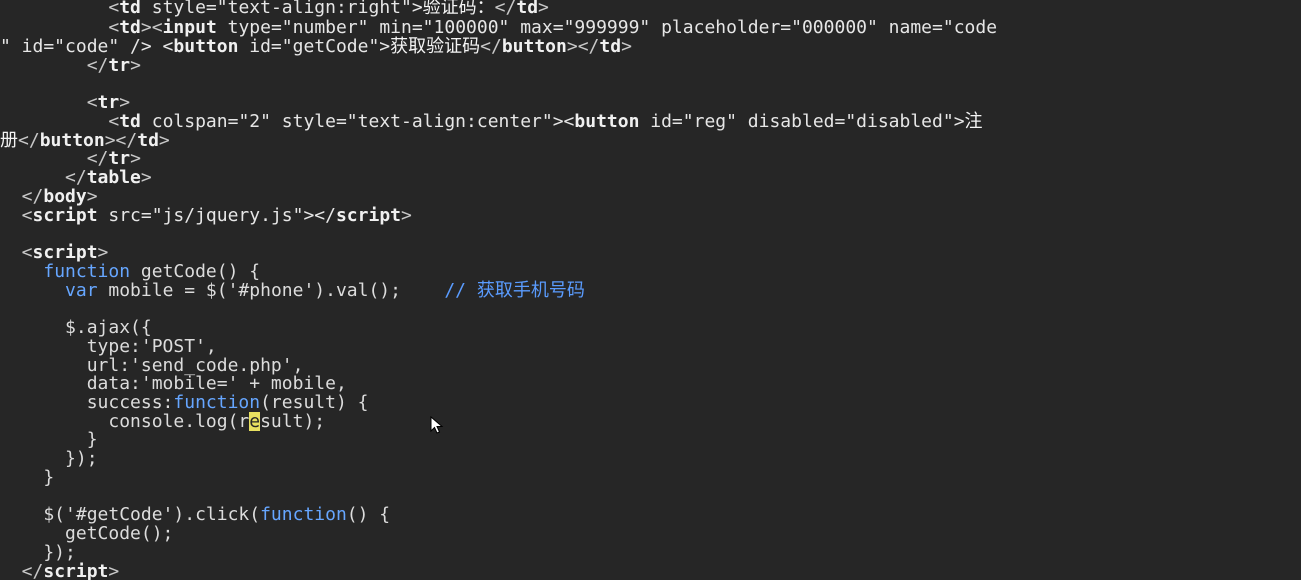  I want to click on mouse-pointer-icon, so click(437, 425).